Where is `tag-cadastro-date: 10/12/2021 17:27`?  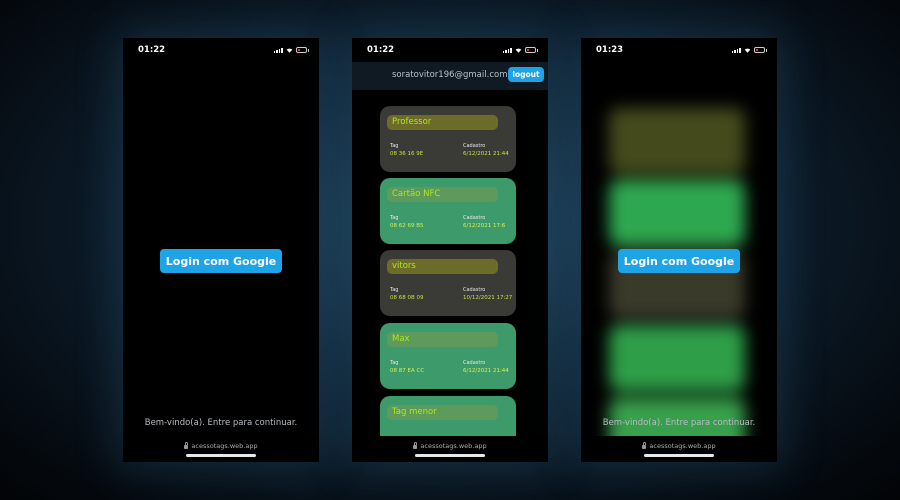 tag-cadastro-date: 10/12/2021 17:27 is located at coordinates (488, 298).